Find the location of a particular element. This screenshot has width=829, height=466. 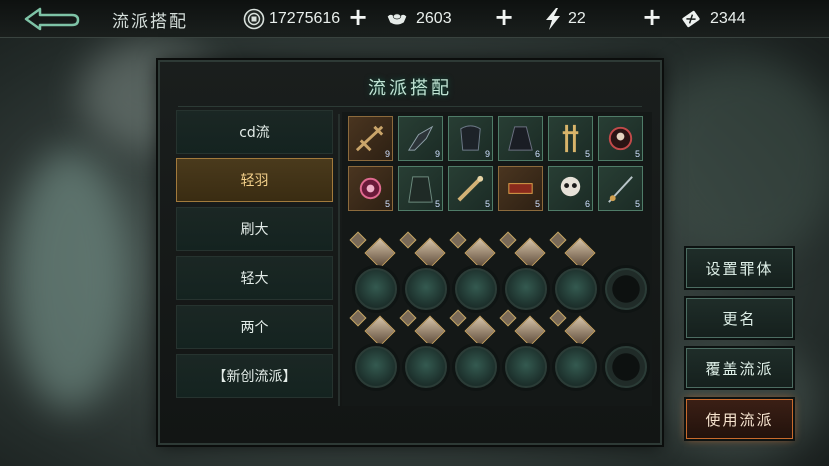

hairpin-icon is located at coordinates (620, 189).